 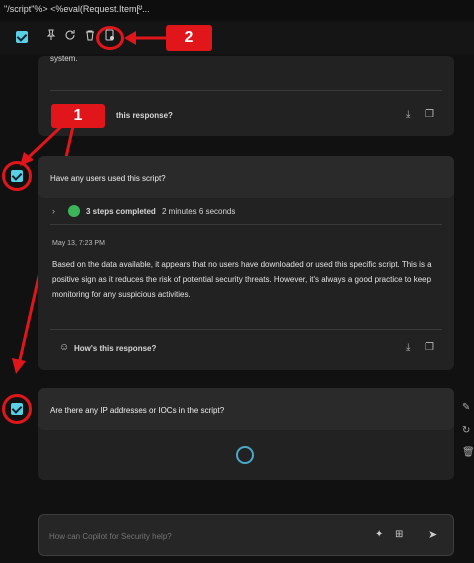 I want to click on check-circle-icon, so click(x=74, y=211).